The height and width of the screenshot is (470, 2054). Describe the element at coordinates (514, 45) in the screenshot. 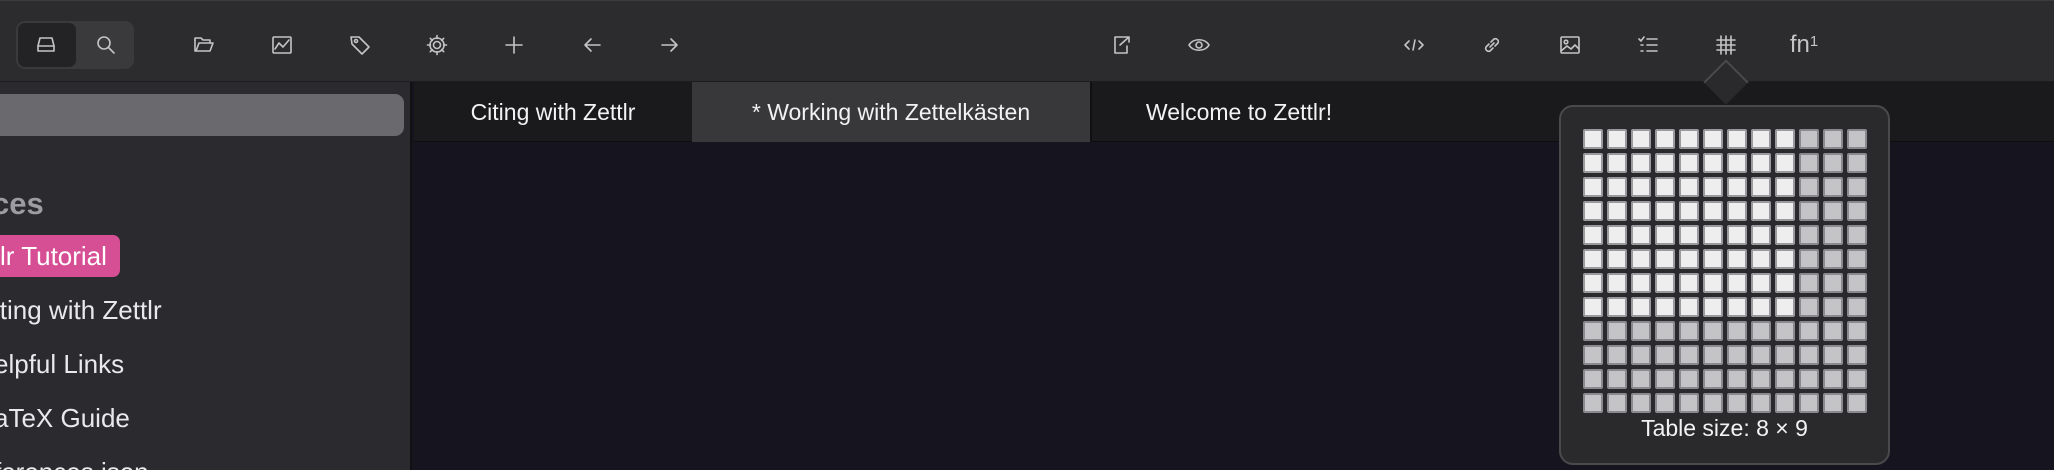

I see `new-file-icon` at that location.